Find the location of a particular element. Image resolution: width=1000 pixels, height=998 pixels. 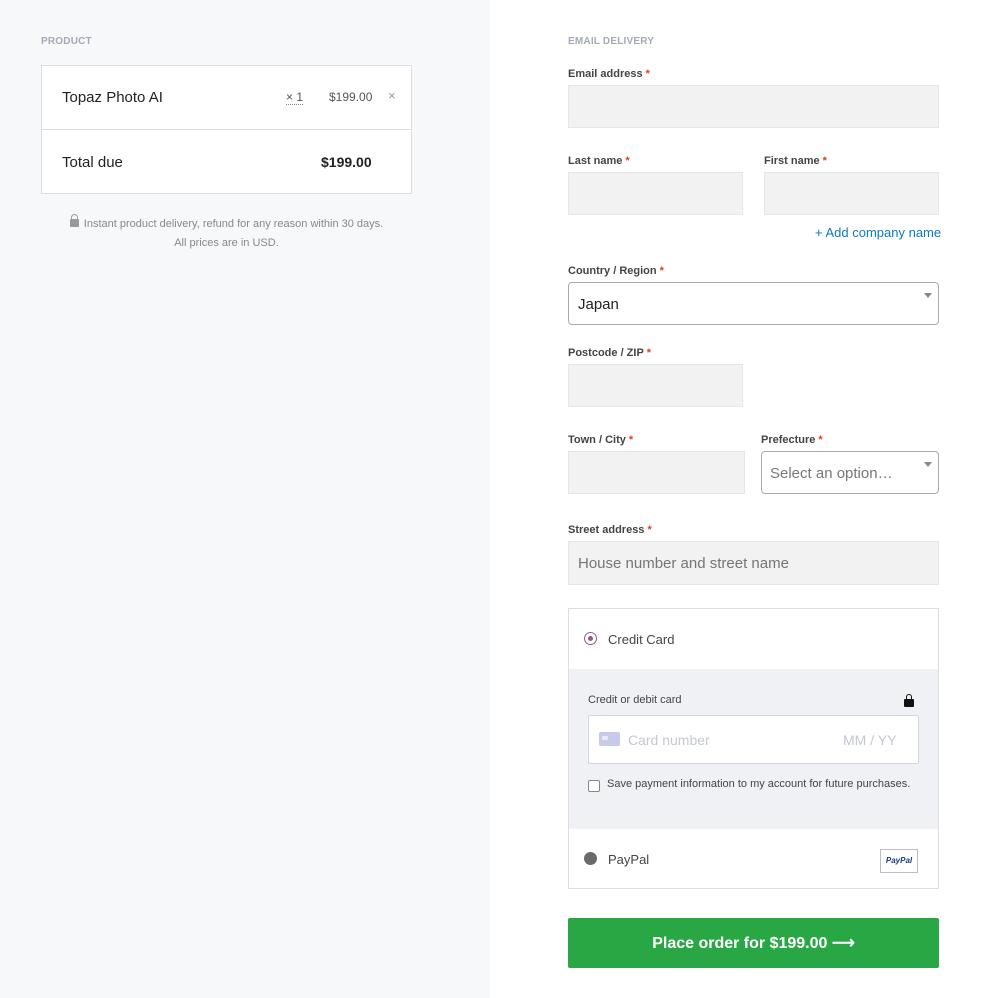

first-name-field is located at coordinates (851, 193).